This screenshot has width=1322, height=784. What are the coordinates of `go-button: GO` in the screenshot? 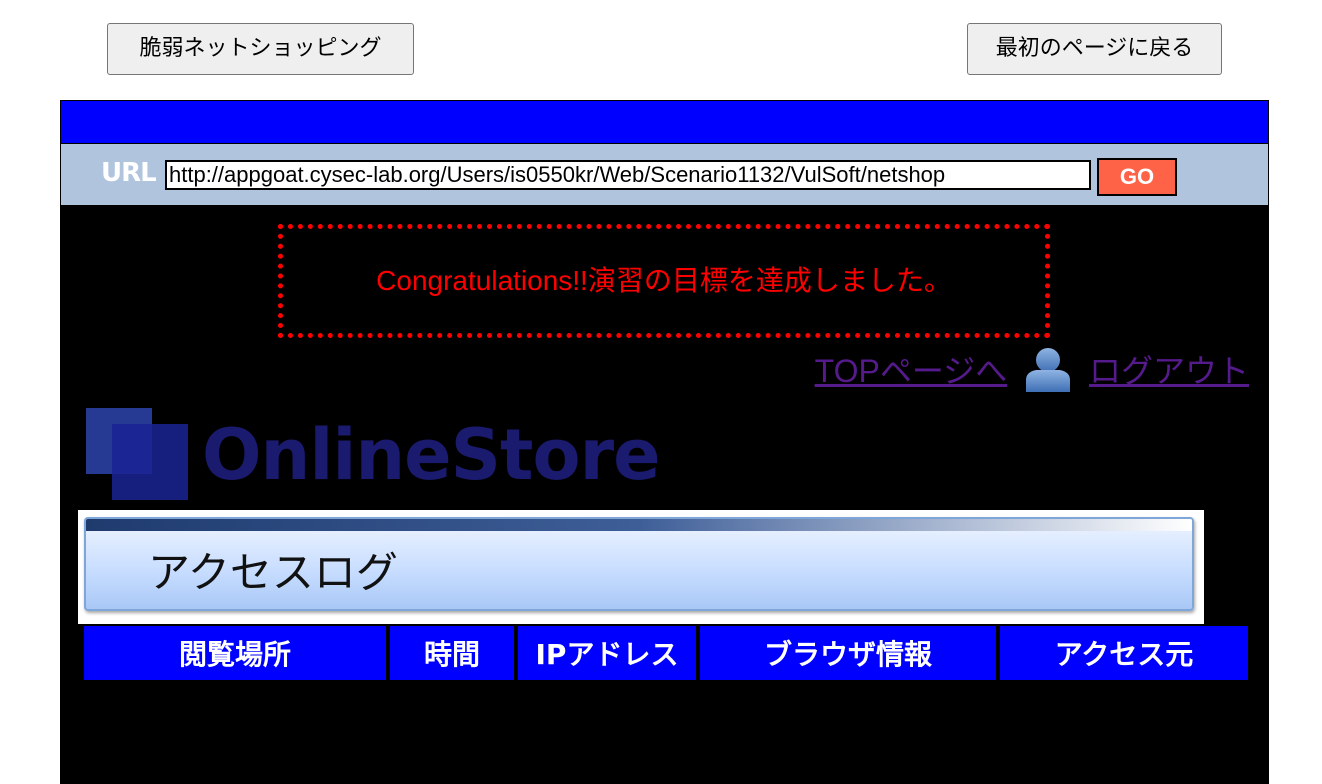 It's located at (1137, 177).